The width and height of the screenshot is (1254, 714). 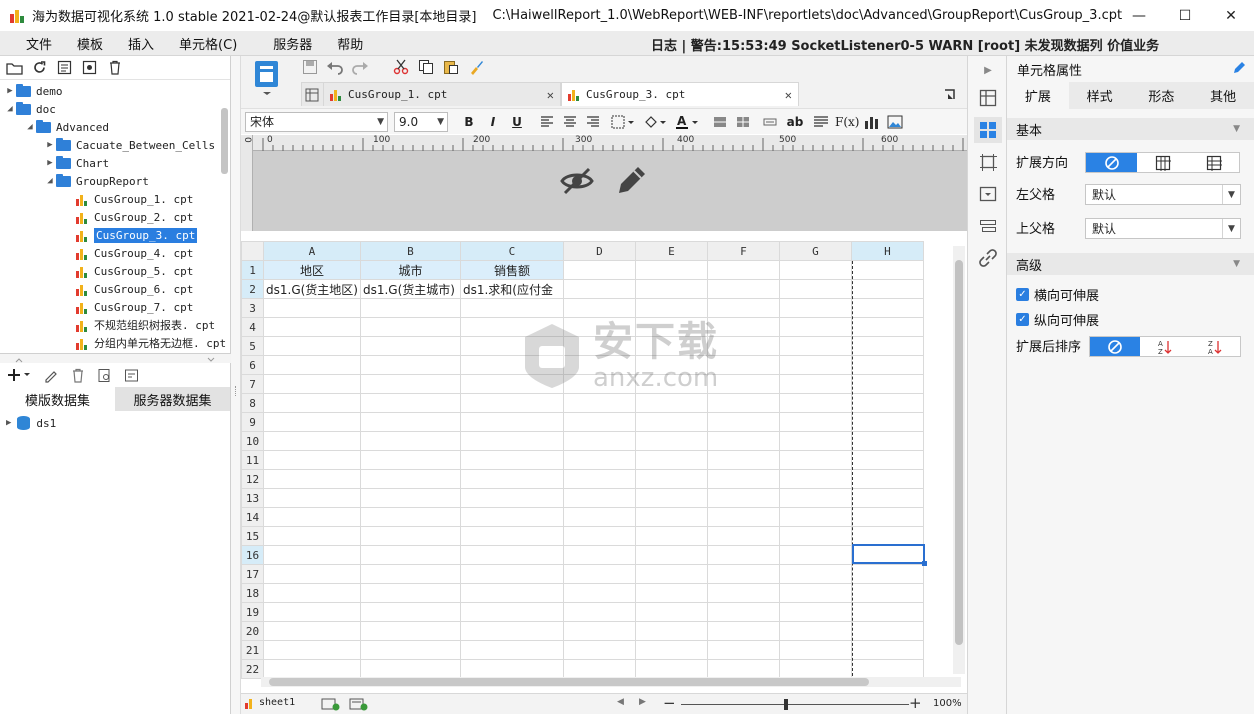 What do you see at coordinates (1213, 162) in the screenshot?
I see `horizontal-expand-icon` at bounding box center [1213, 162].